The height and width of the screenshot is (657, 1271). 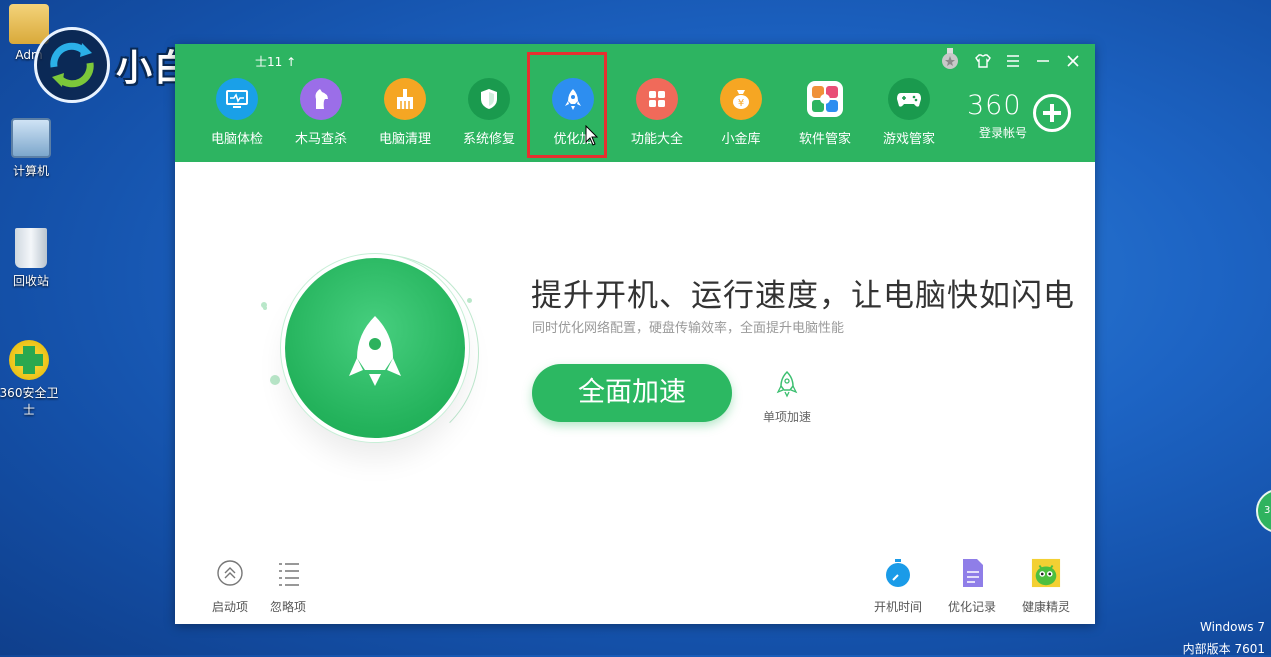 I want to click on upgrade-arrow-icon: ↑, so click(x=291, y=62).